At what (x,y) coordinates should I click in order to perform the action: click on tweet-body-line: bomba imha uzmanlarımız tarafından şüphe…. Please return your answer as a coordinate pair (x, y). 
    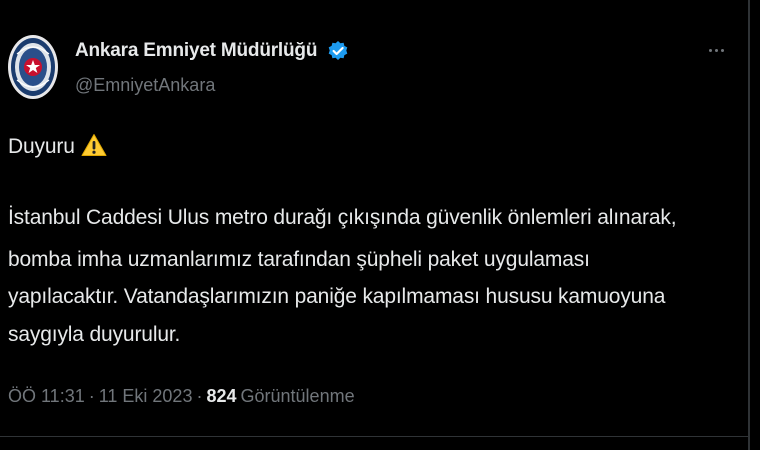
    Looking at the image, I should click on (299, 259).